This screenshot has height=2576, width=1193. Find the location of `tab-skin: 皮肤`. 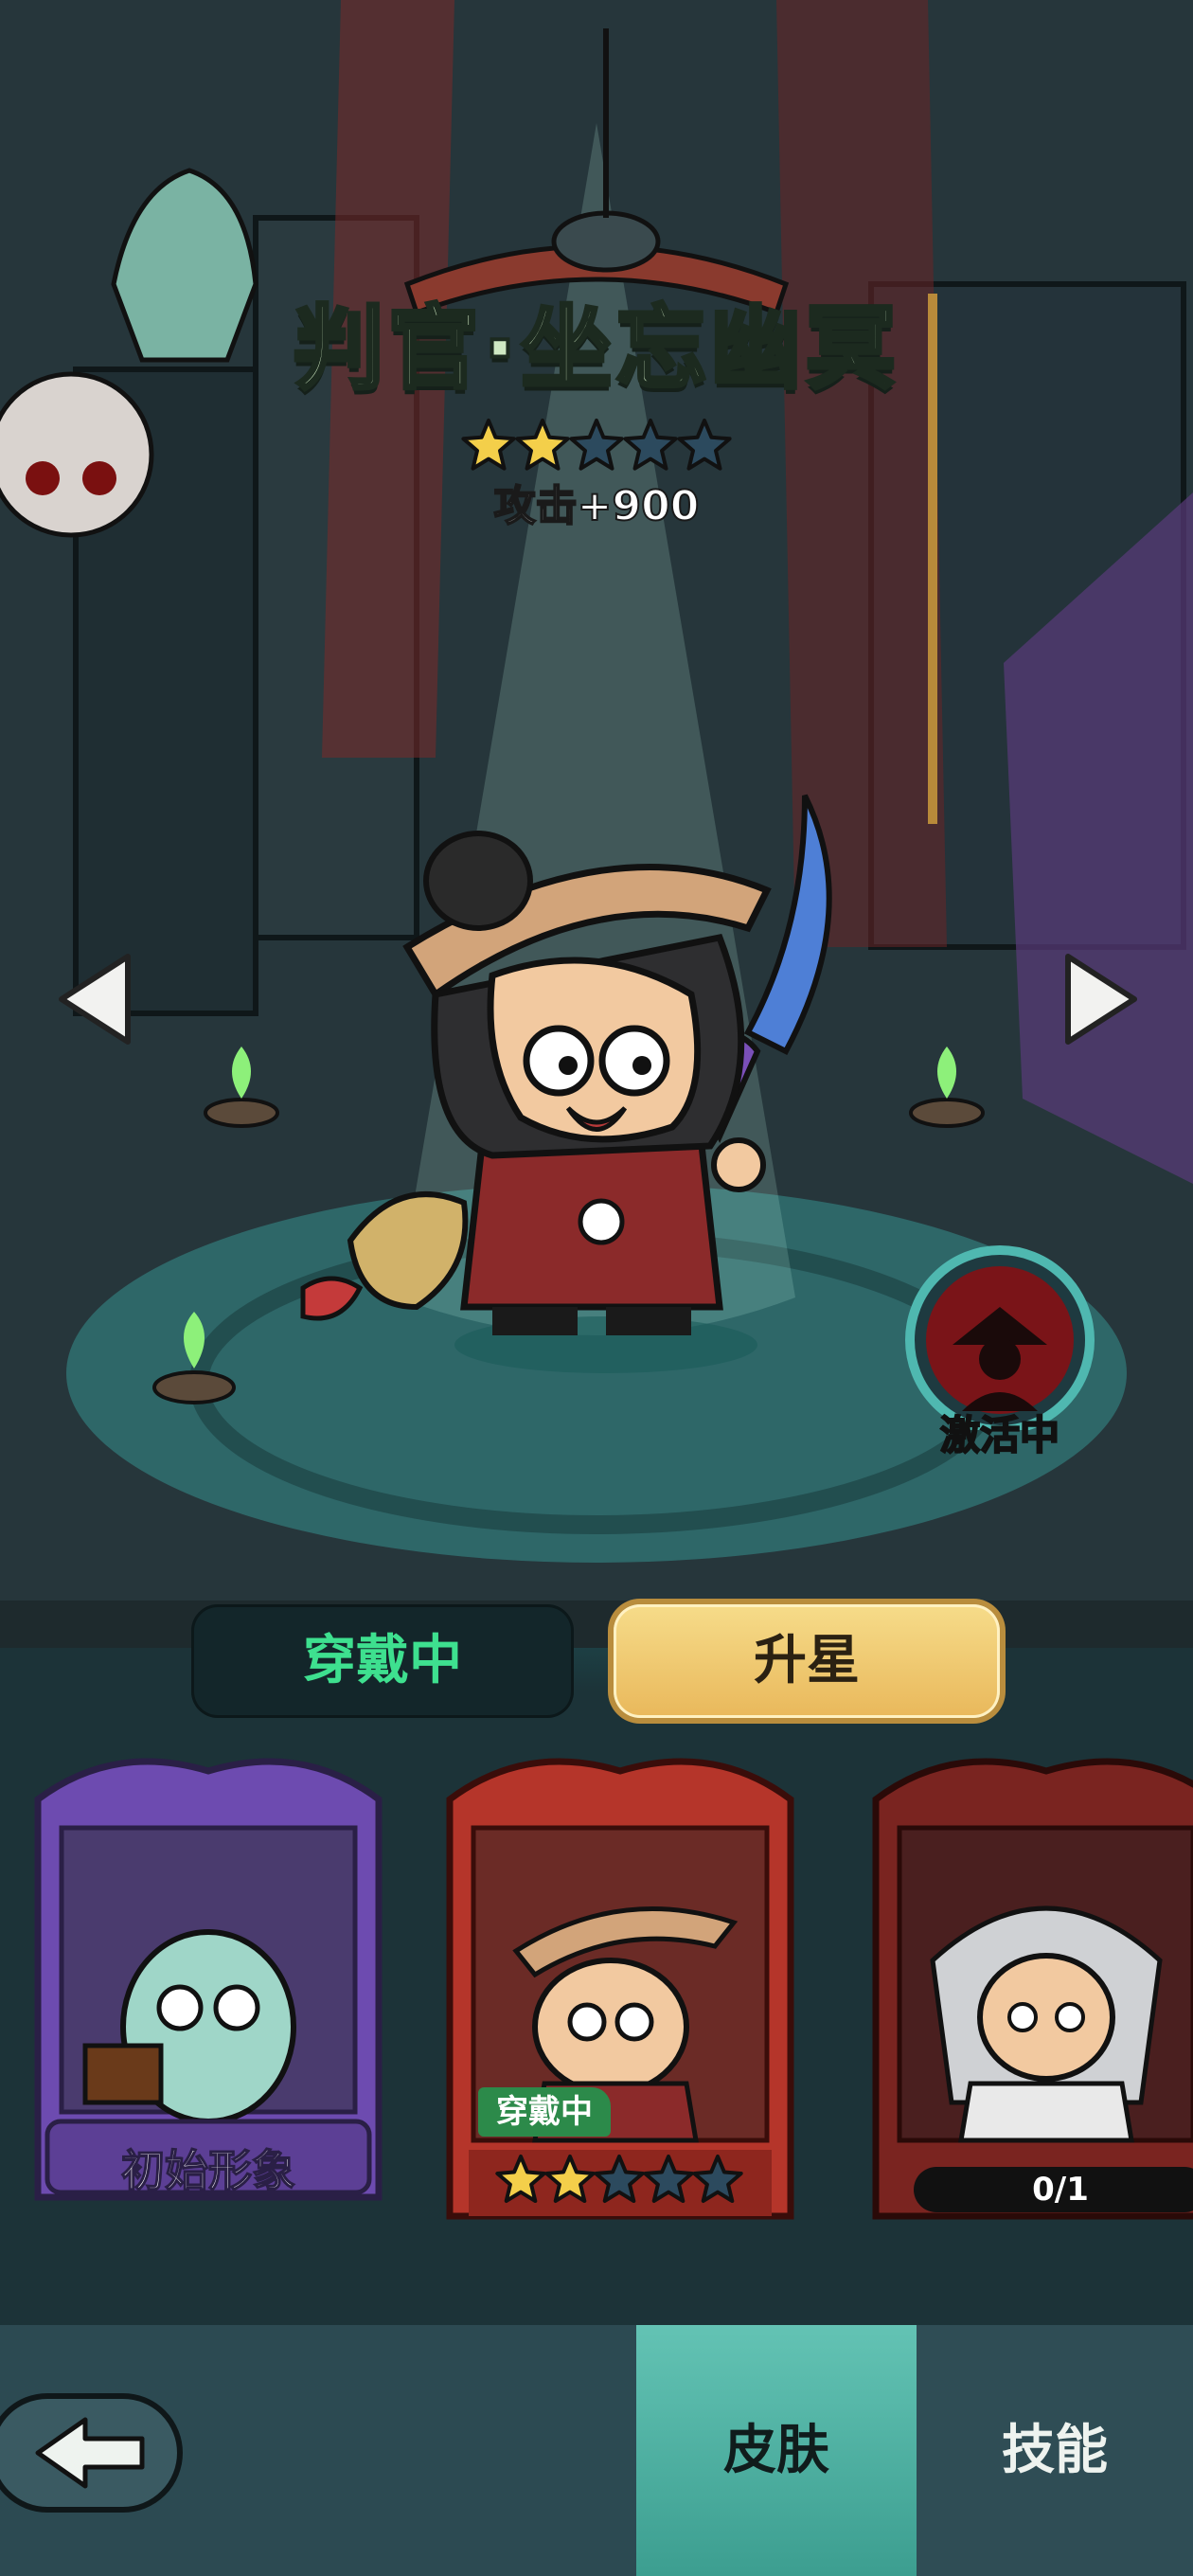

tab-skin: 皮肤 is located at coordinates (776, 2450).